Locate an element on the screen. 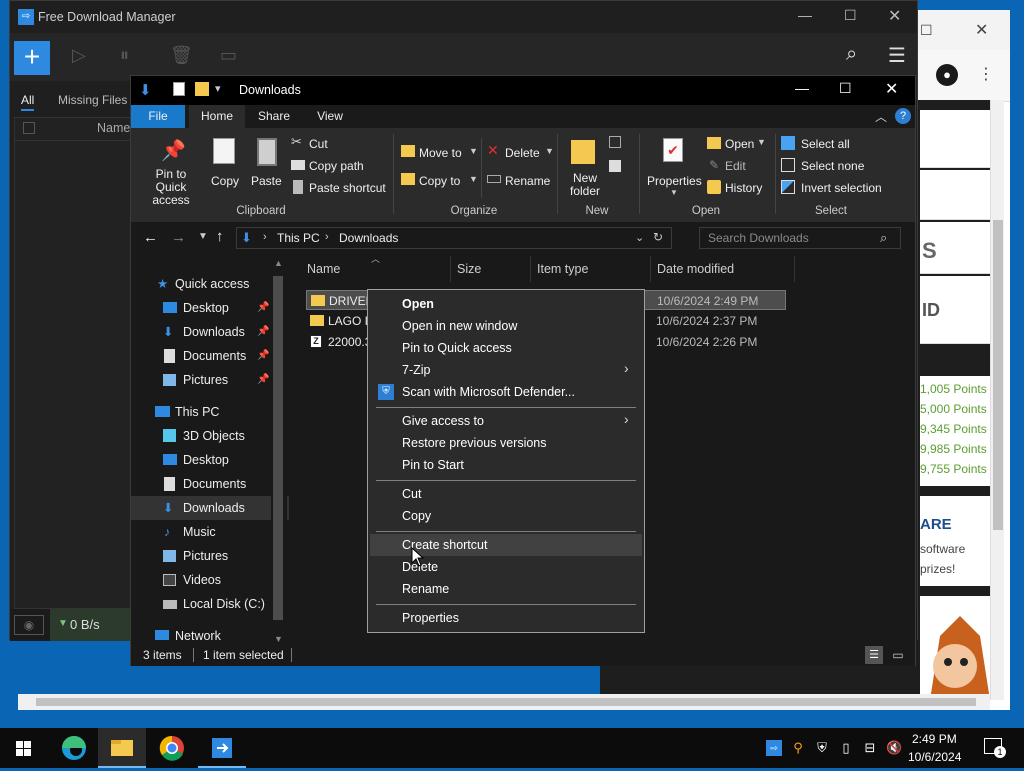 The image size is (1024, 771). column-size: Size is located at coordinates (491, 269).